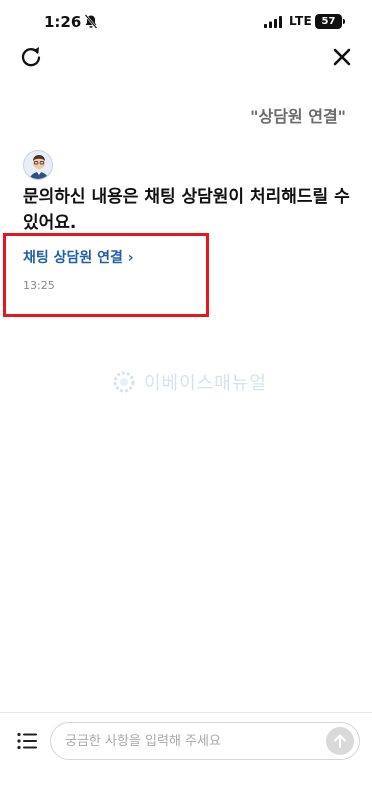 The height and width of the screenshot is (800, 372). I want to click on bot-message: 문의하신 내용은 채팅 상담원이 처리해드릴 수 있어요., so click(186, 210).